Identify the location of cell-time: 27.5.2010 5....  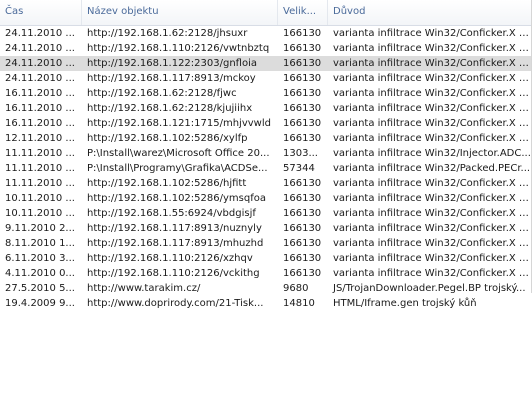
(40, 288).